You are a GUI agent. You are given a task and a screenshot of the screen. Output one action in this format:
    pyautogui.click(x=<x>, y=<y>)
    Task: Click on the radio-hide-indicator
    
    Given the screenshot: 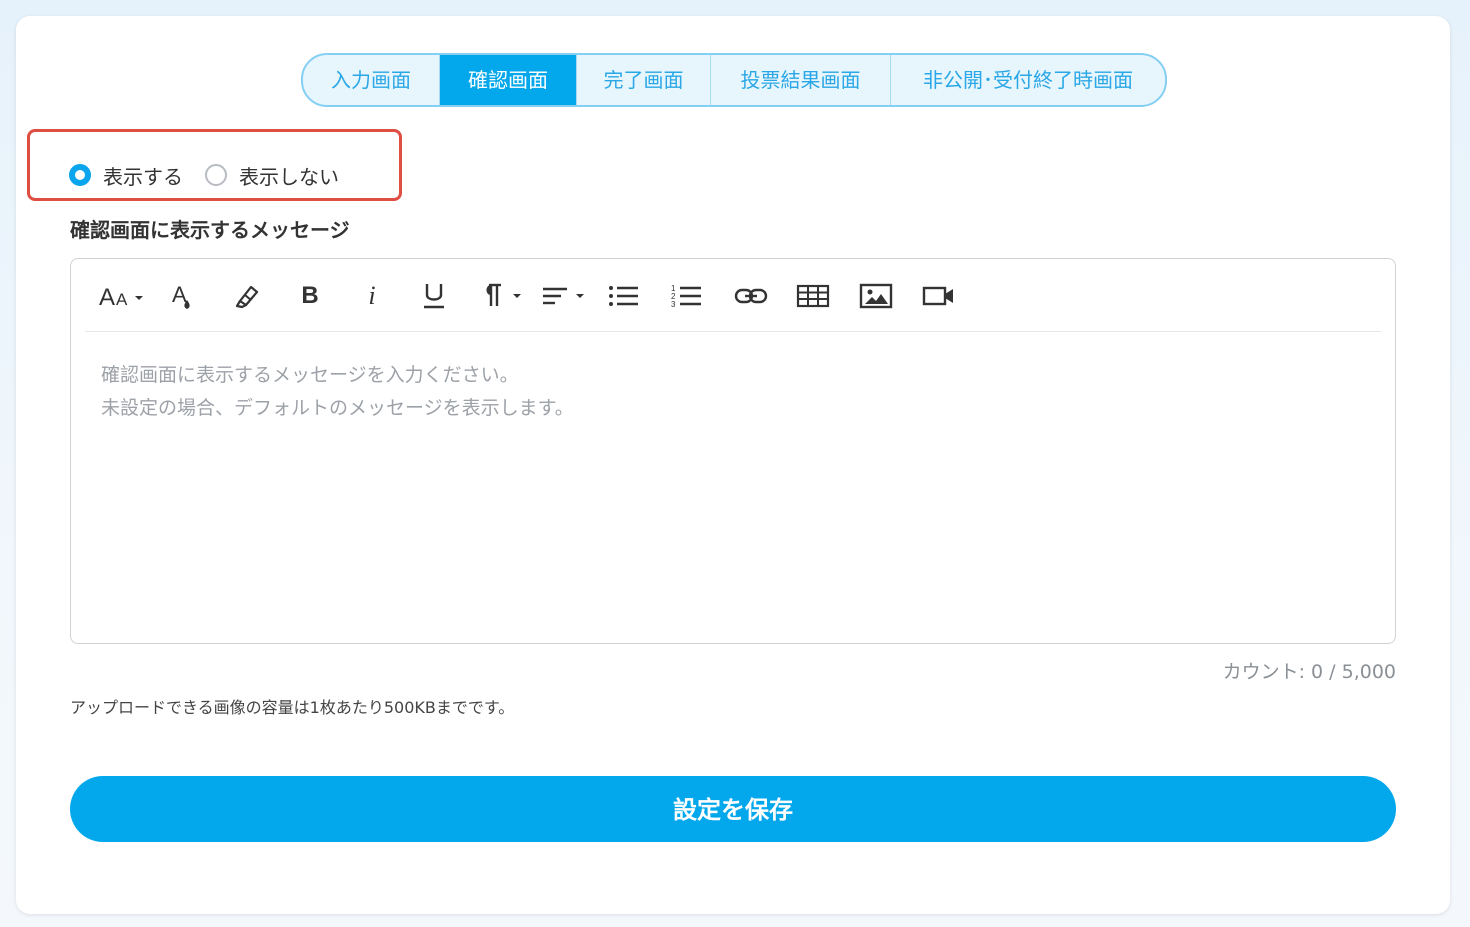 What is the action you would take?
    pyautogui.click(x=216, y=175)
    